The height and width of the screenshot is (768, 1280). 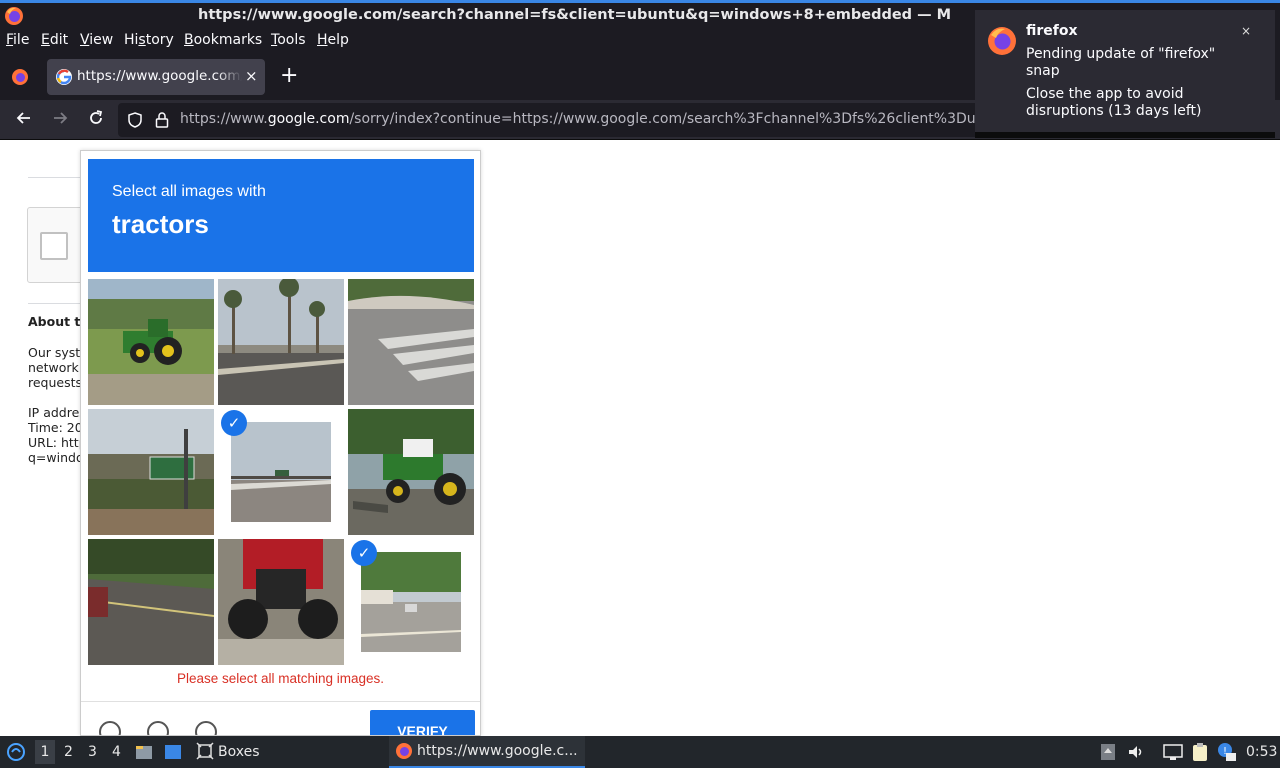 What do you see at coordinates (281, 215) in the screenshot?
I see `challenge-header: Select all images with tractors` at bounding box center [281, 215].